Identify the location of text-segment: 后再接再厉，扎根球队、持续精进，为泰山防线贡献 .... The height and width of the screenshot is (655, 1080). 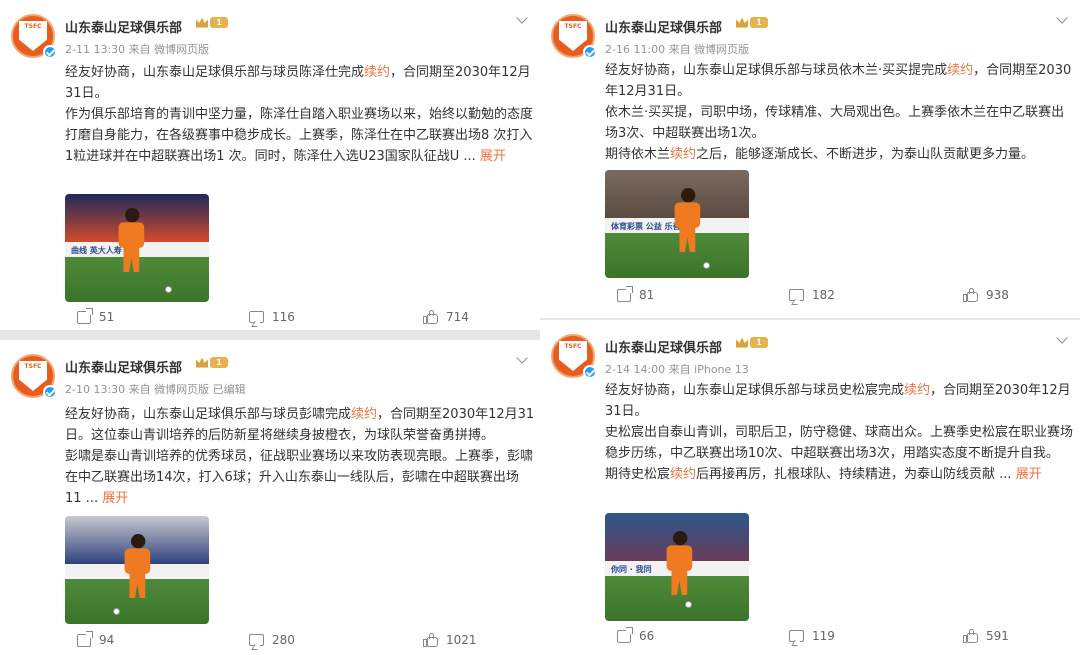
(854, 474).